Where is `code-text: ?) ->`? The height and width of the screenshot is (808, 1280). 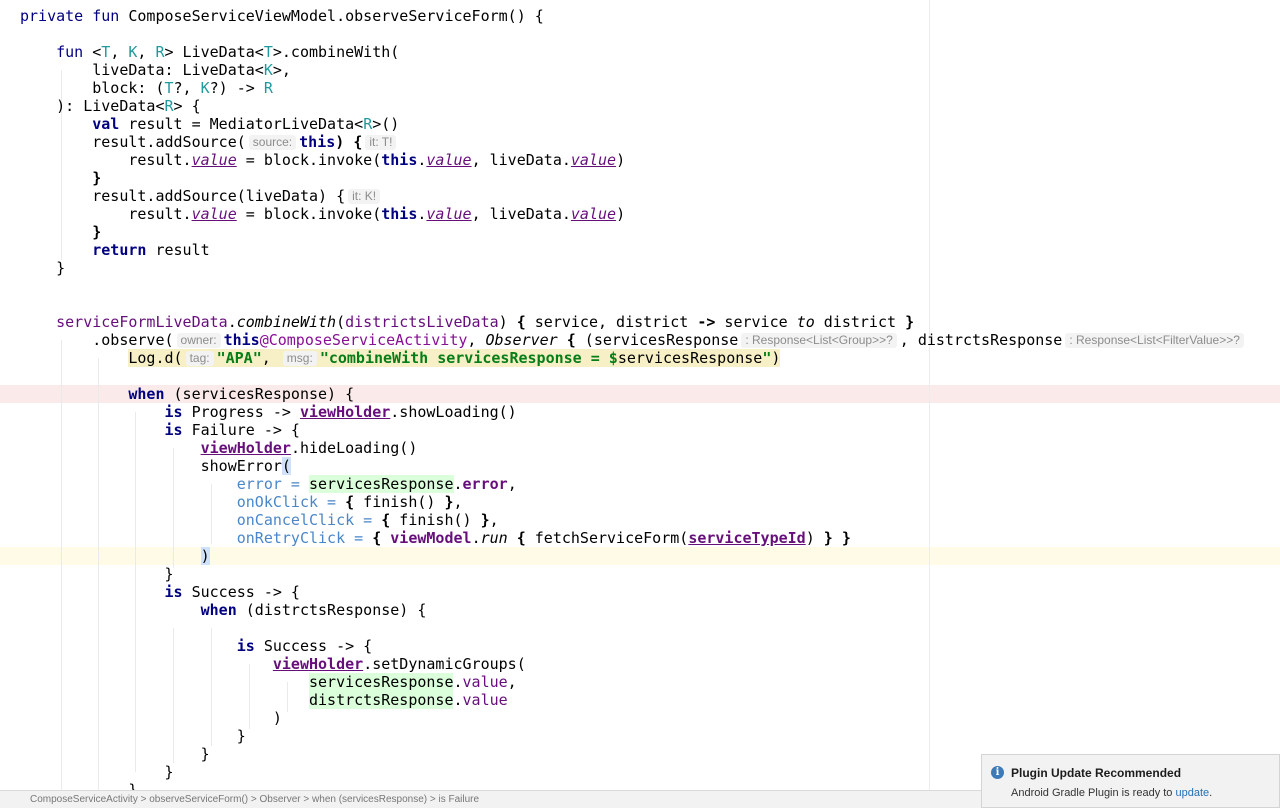
code-text: ?) -> is located at coordinates (236, 88).